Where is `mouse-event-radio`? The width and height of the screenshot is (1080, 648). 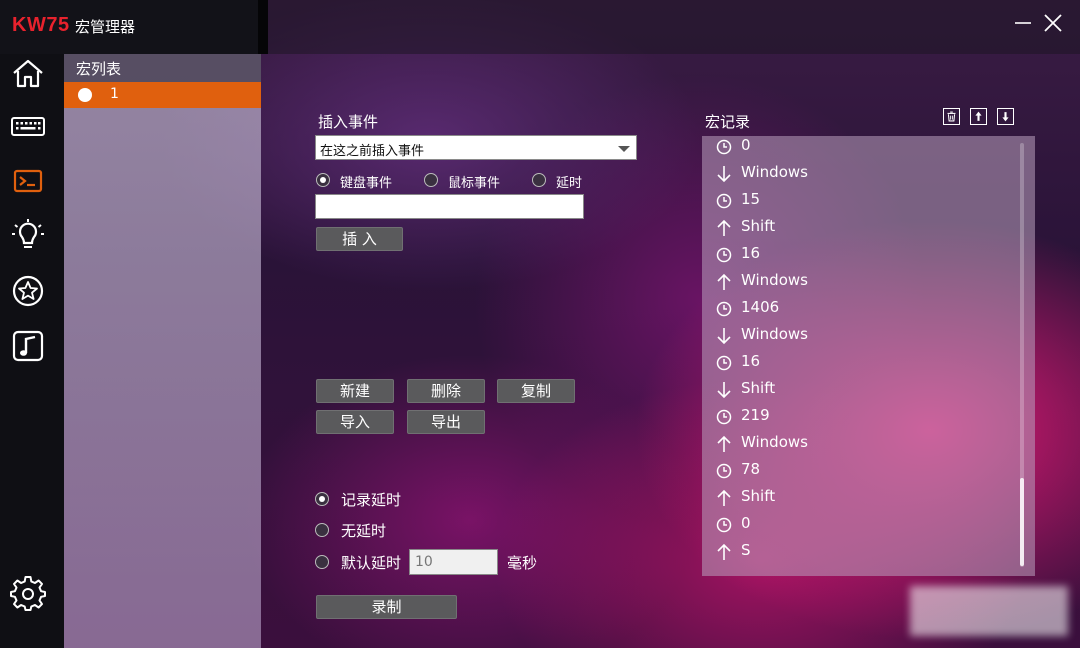
mouse-event-radio is located at coordinates (431, 180).